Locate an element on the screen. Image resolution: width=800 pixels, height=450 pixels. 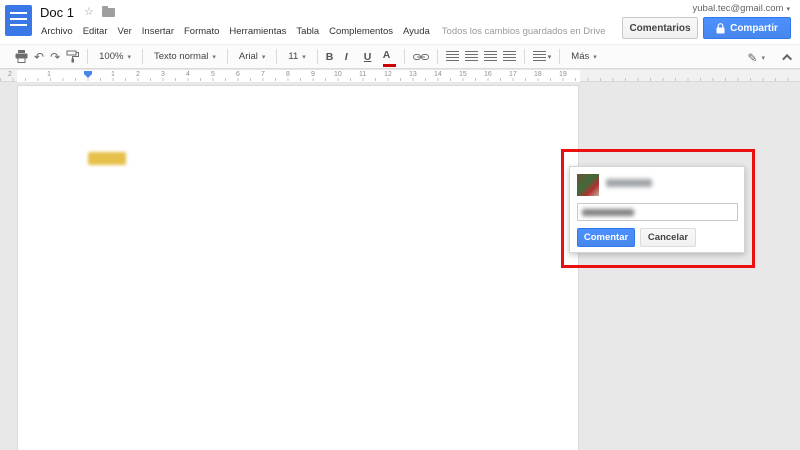
ruler-number: 13 is located at coordinates (413, 74).